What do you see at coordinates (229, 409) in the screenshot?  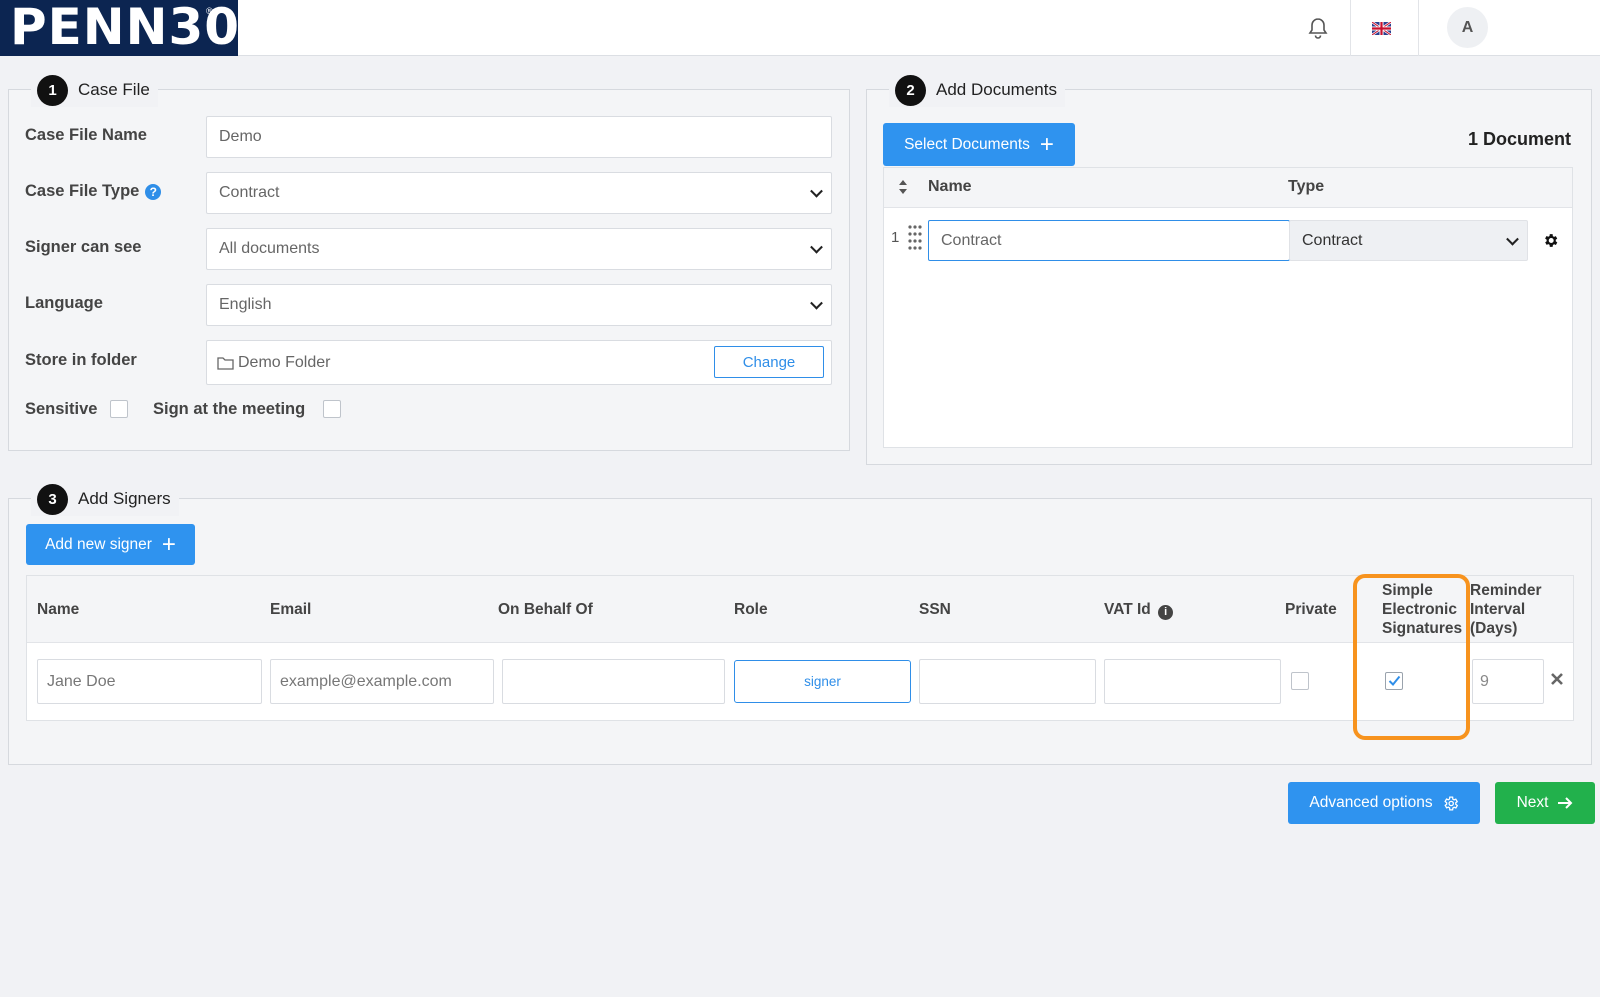 I see `sign-at-meeting-label: Sign at the meeting` at bounding box center [229, 409].